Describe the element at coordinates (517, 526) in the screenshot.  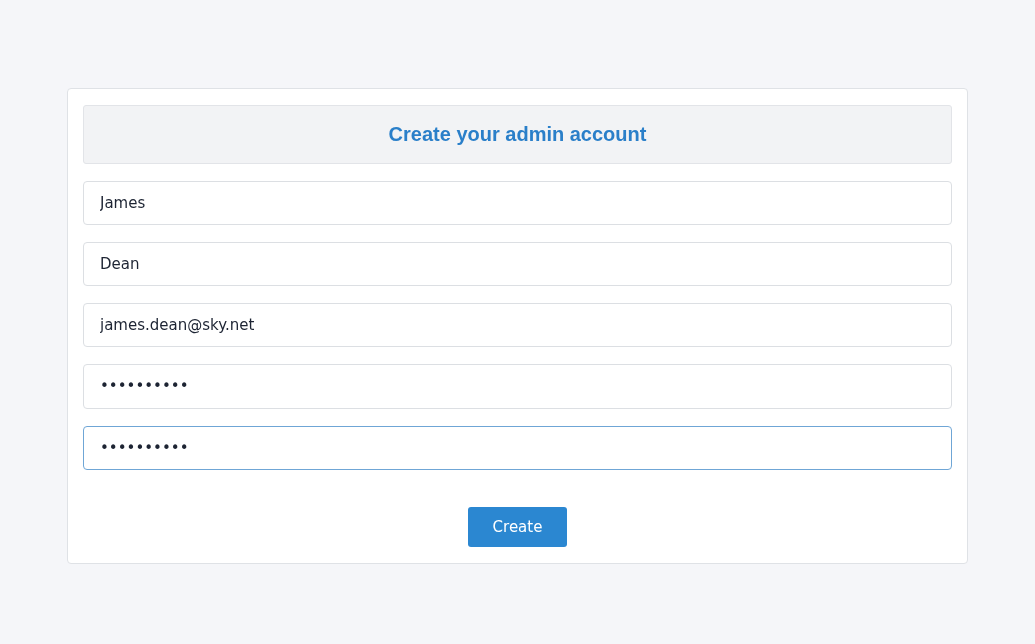
I see `create-button: Create` at that location.